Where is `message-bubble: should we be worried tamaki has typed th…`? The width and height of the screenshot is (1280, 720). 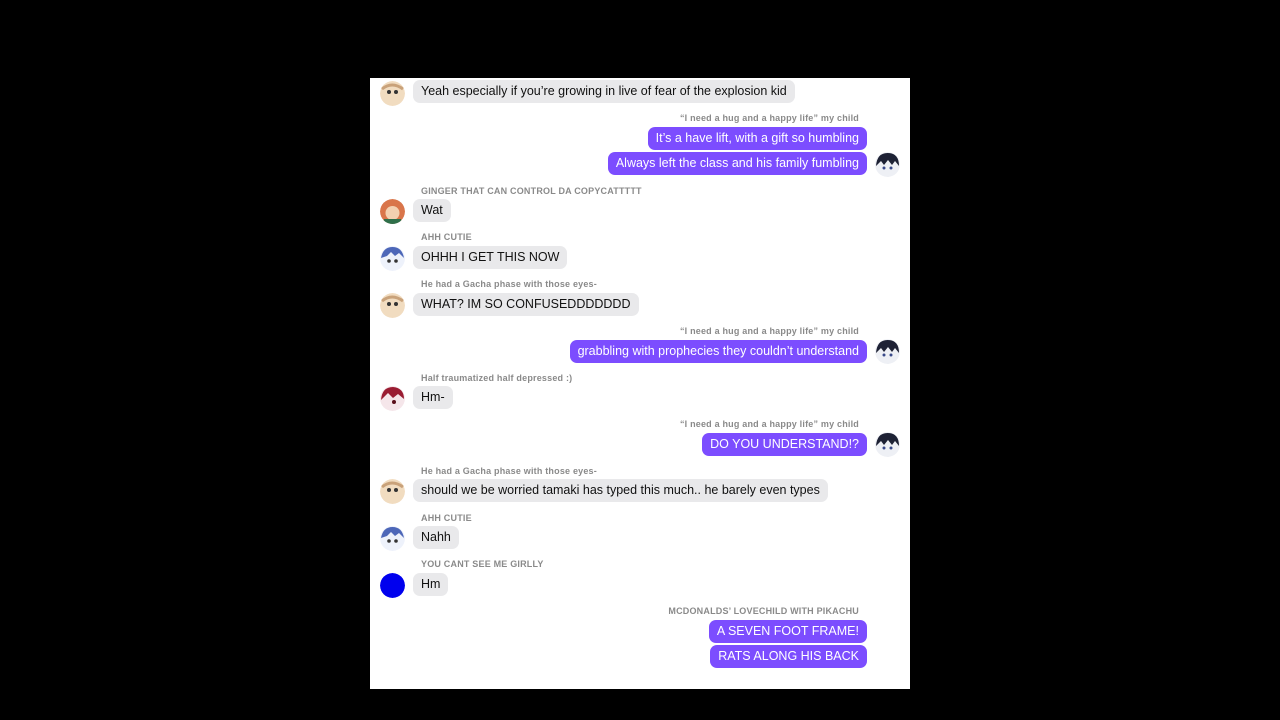
message-bubble: should we be worried tamaki has typed th… is located at coordinates (620, 490).